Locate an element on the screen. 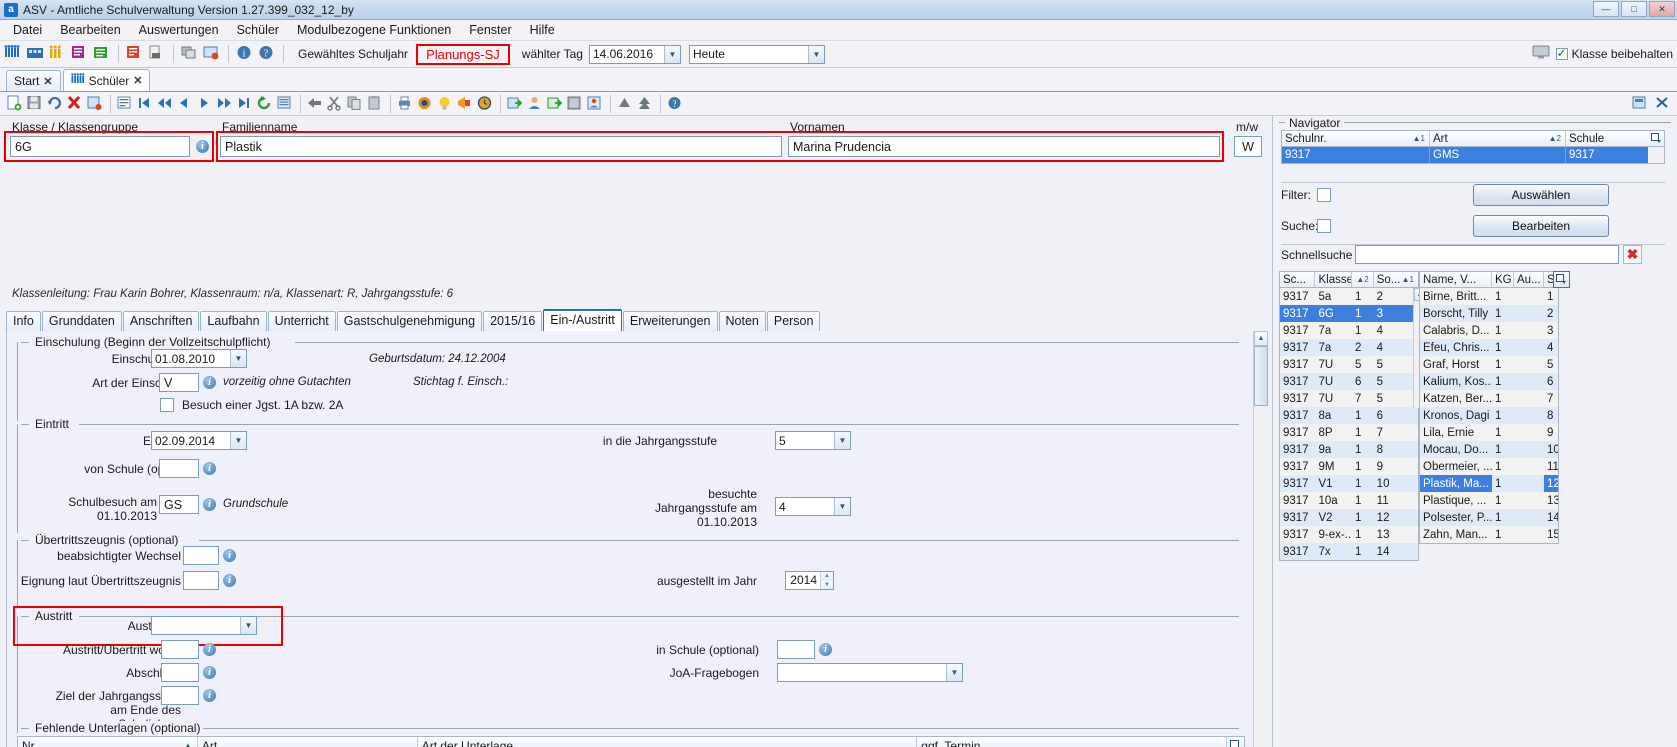  back-arrow-icon is located at coordinates (315, 104).